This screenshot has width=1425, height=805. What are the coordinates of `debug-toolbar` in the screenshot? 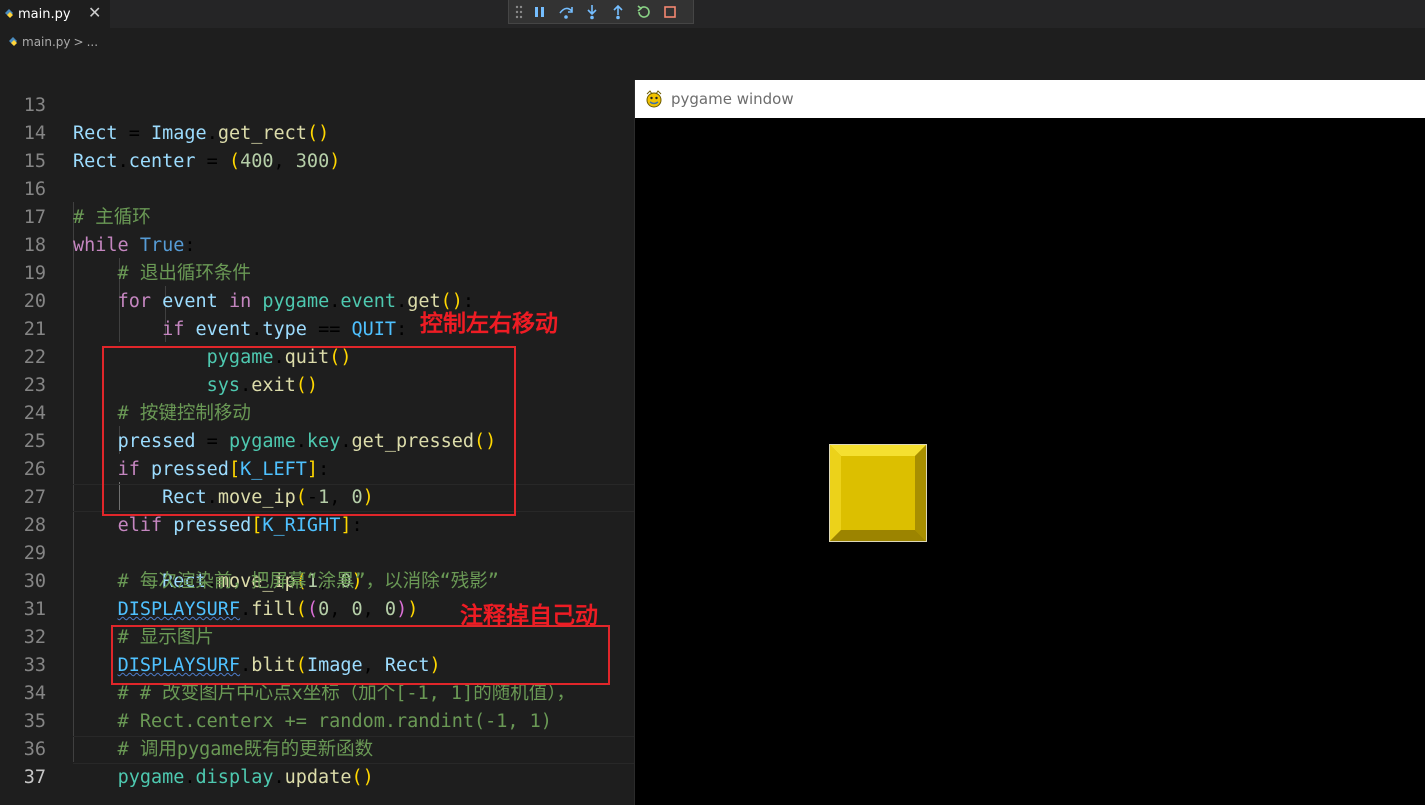 It's located at (601, 12).